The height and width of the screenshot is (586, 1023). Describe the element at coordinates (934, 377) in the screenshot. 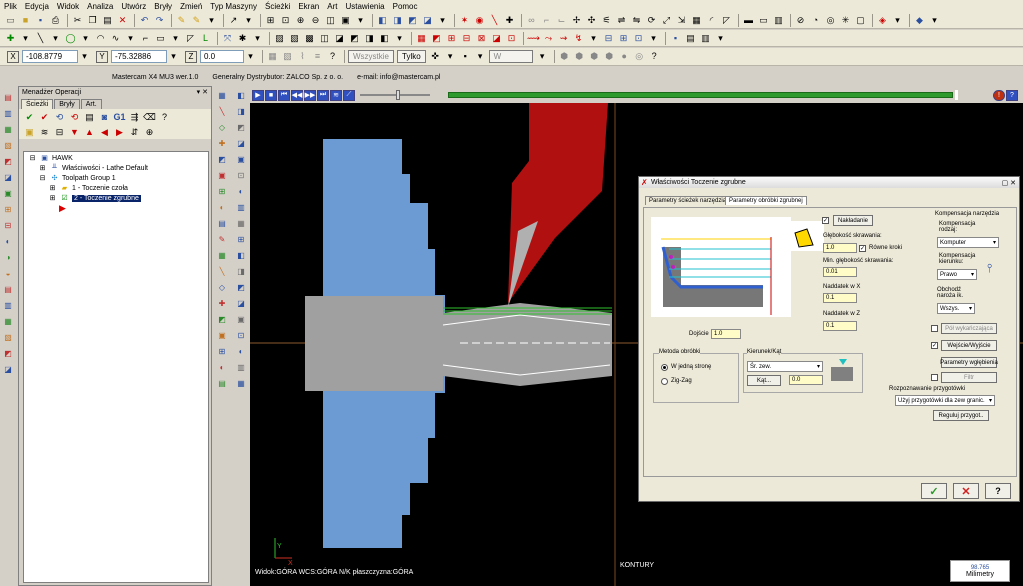

I see `filter-checkbox` at that location.